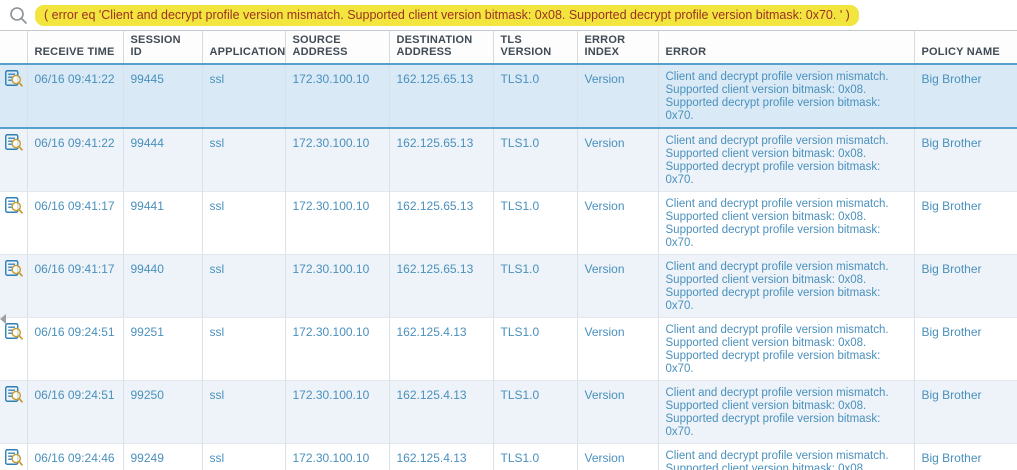  What do you see at coordinates (163, 456) in the screenshot?
I see `cell-session-id: 99249` at bounding box center [163, 456].